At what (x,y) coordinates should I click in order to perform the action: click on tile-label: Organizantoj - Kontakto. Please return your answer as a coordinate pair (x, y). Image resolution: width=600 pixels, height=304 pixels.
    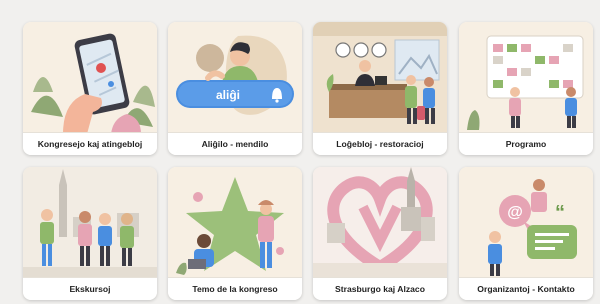
    Looking at the image, I should click on (526, 288).